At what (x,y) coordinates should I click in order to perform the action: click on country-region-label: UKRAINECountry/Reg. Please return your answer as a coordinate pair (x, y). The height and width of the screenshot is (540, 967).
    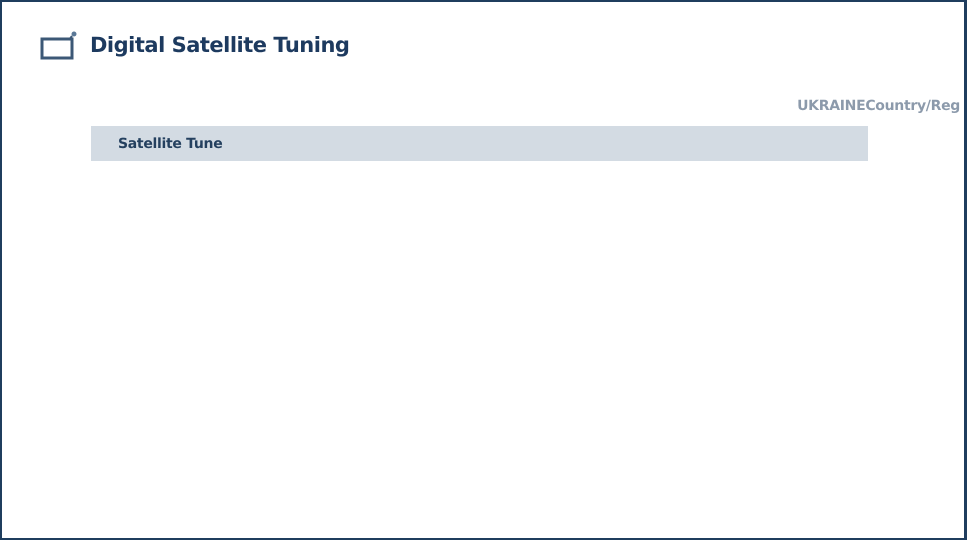
    Looking at the image, I should click on (878, 106).